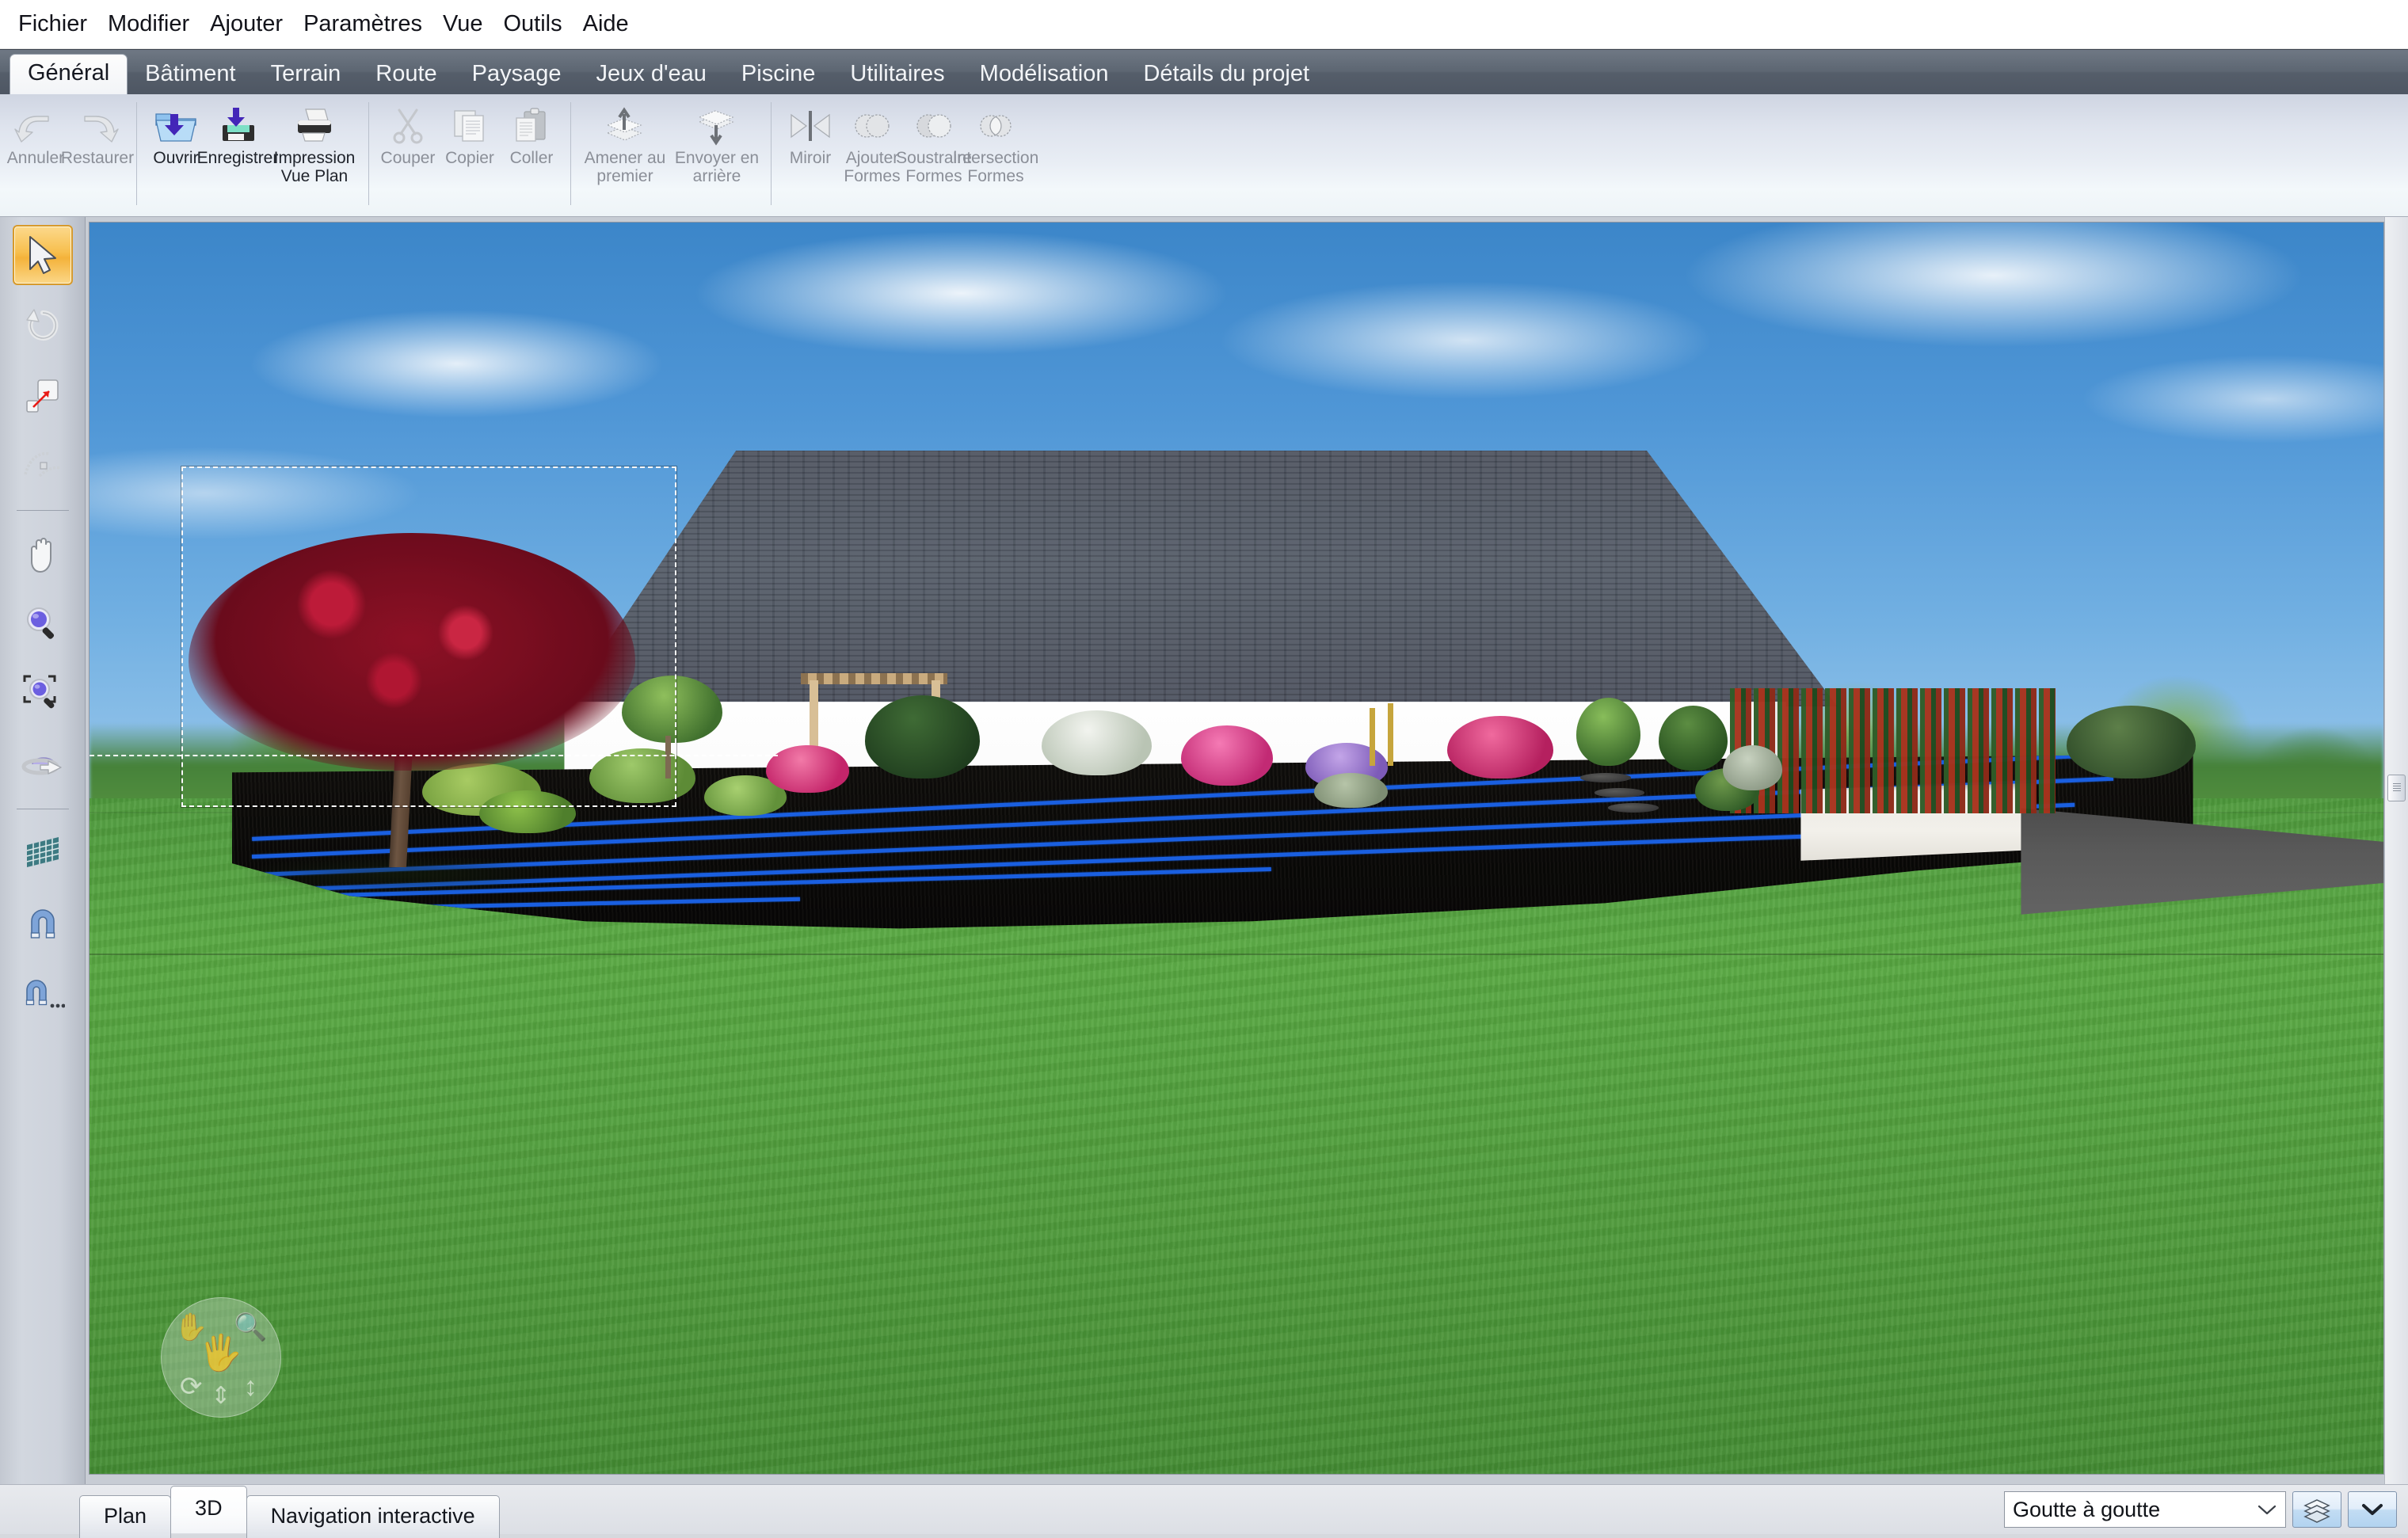 This screenshot has width=2408, height=1538. What do you see at coordinates (532, 24) in the screenshot?
I see `menu-outils: Outils` at bounding box center [532, 24].